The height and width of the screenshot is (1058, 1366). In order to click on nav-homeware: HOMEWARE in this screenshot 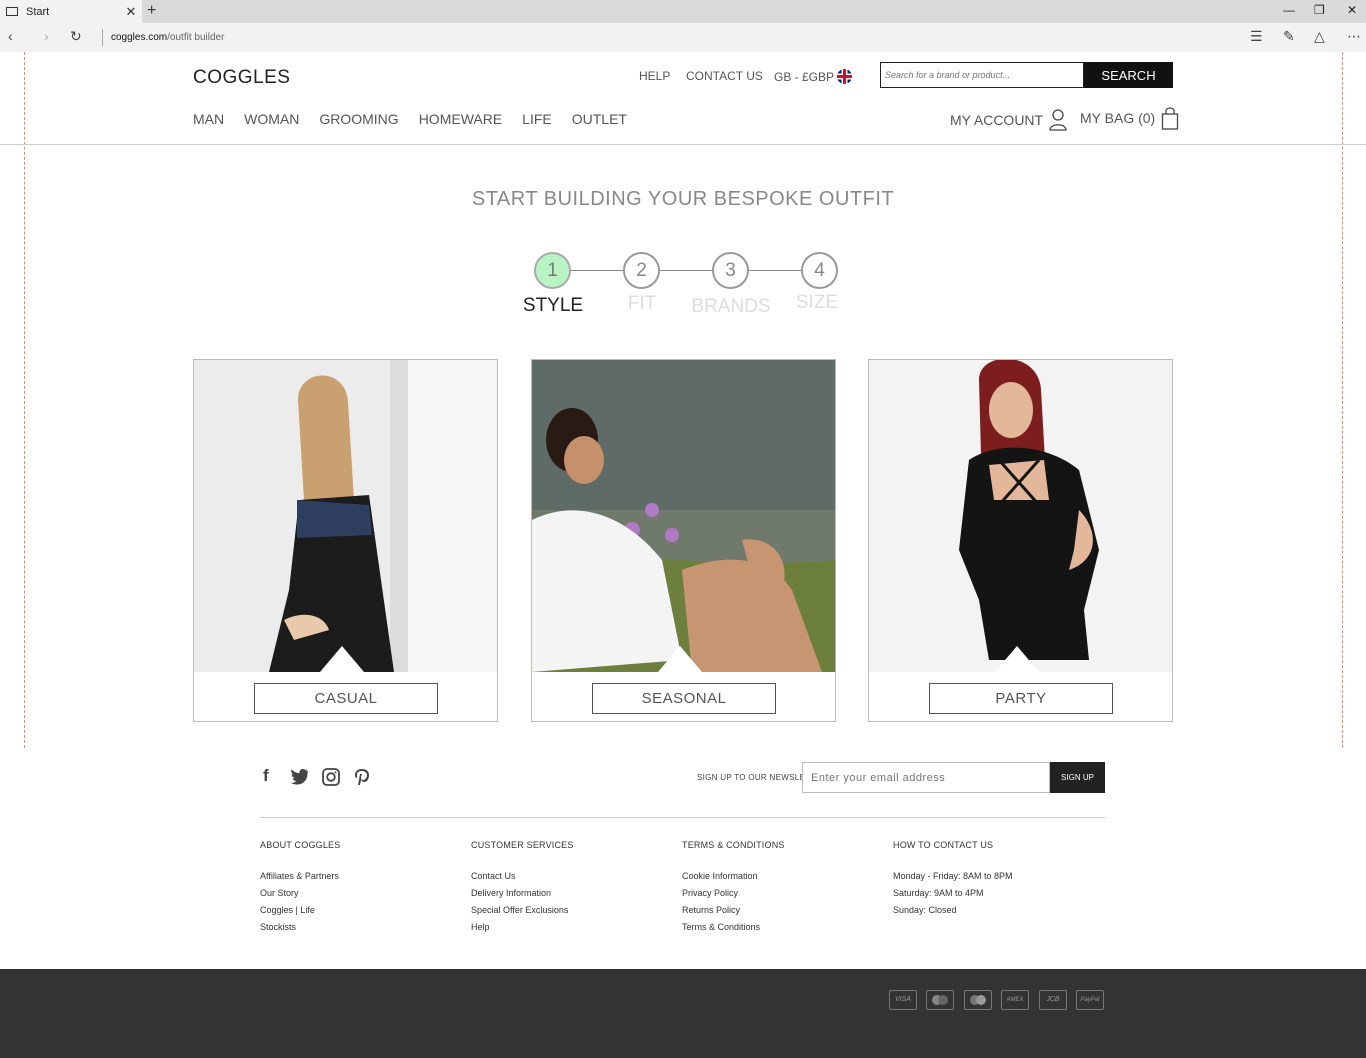, I will do `click(460, 119)`.